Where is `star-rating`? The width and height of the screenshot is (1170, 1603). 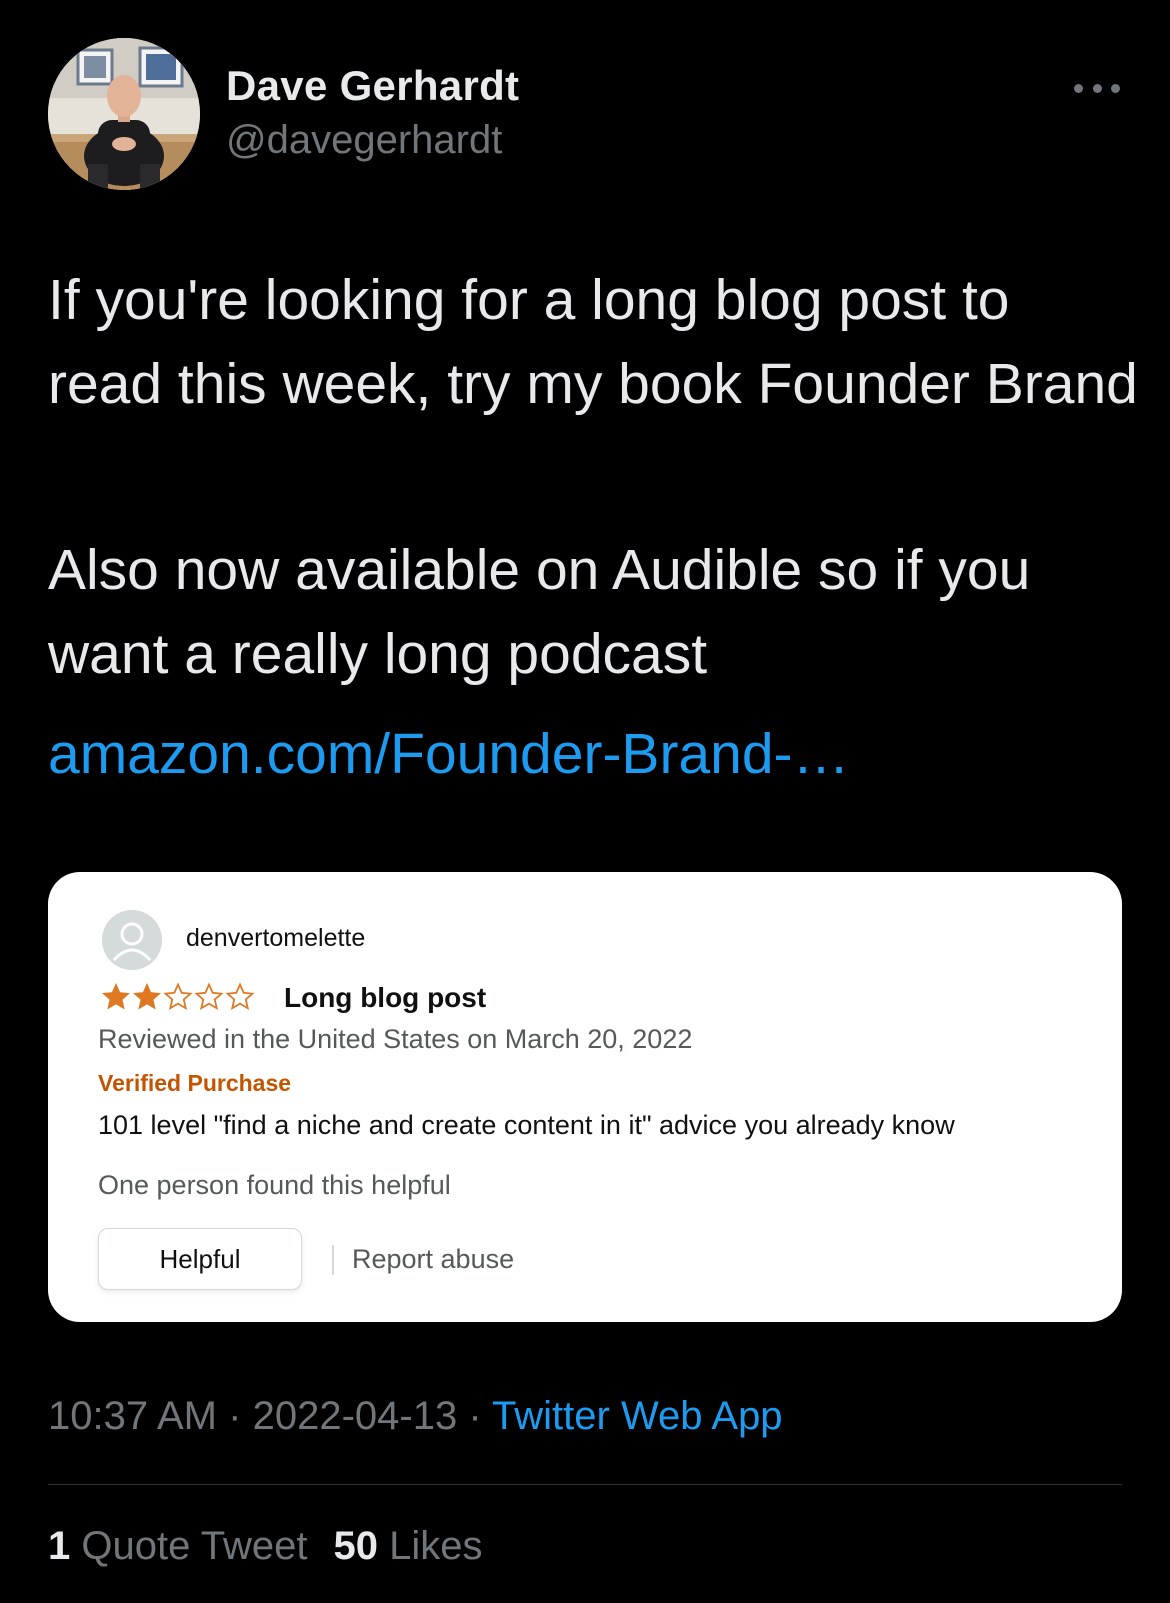
star-rating is located at coordinates (177, 997).